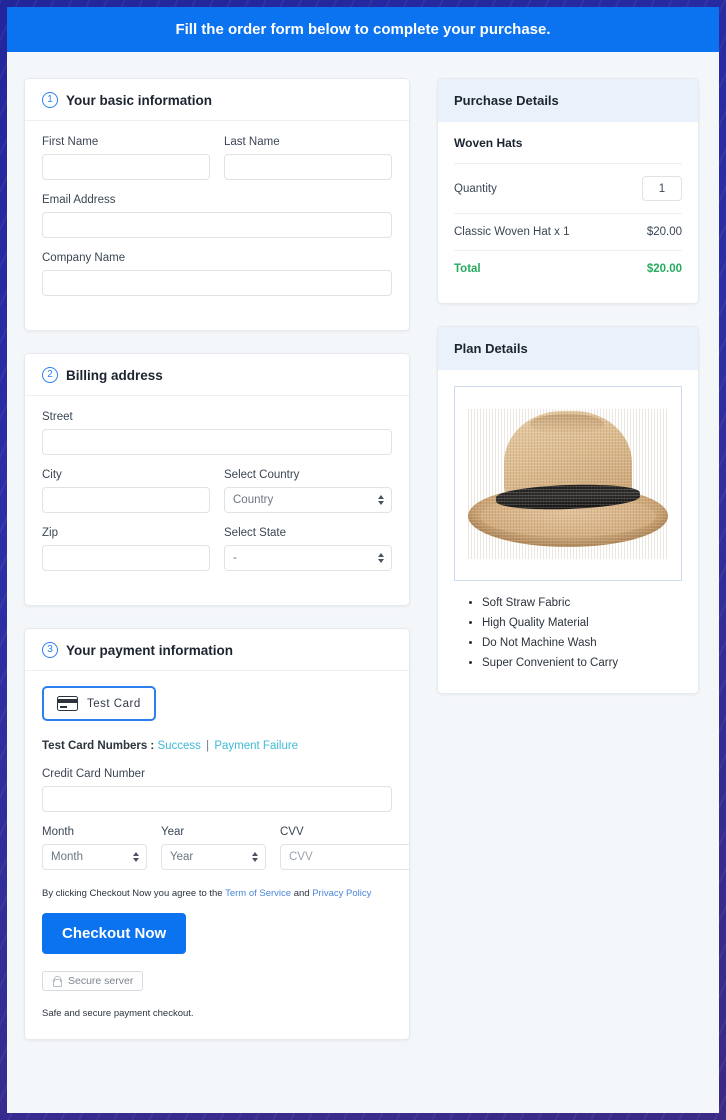  What do you see at coordinates (308, 558) in the screenshot?
I see `state-select: -` at bounding box center [308, 558].